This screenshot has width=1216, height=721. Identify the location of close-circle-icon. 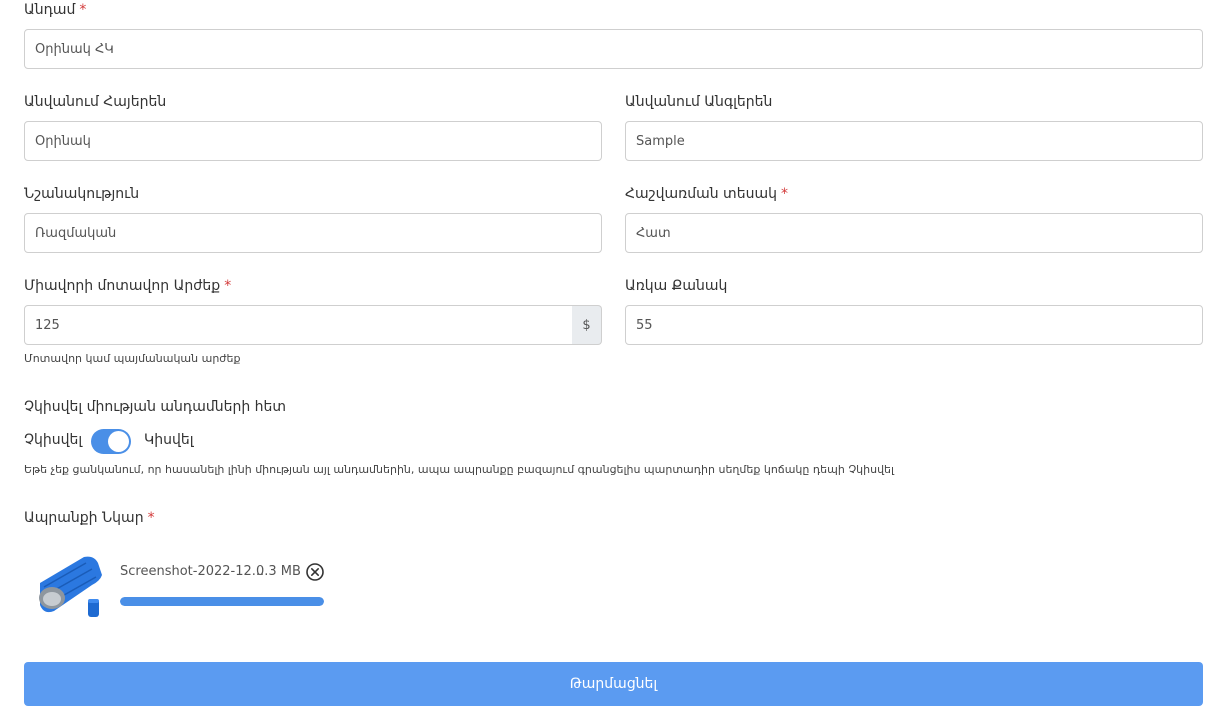
(315, 572).